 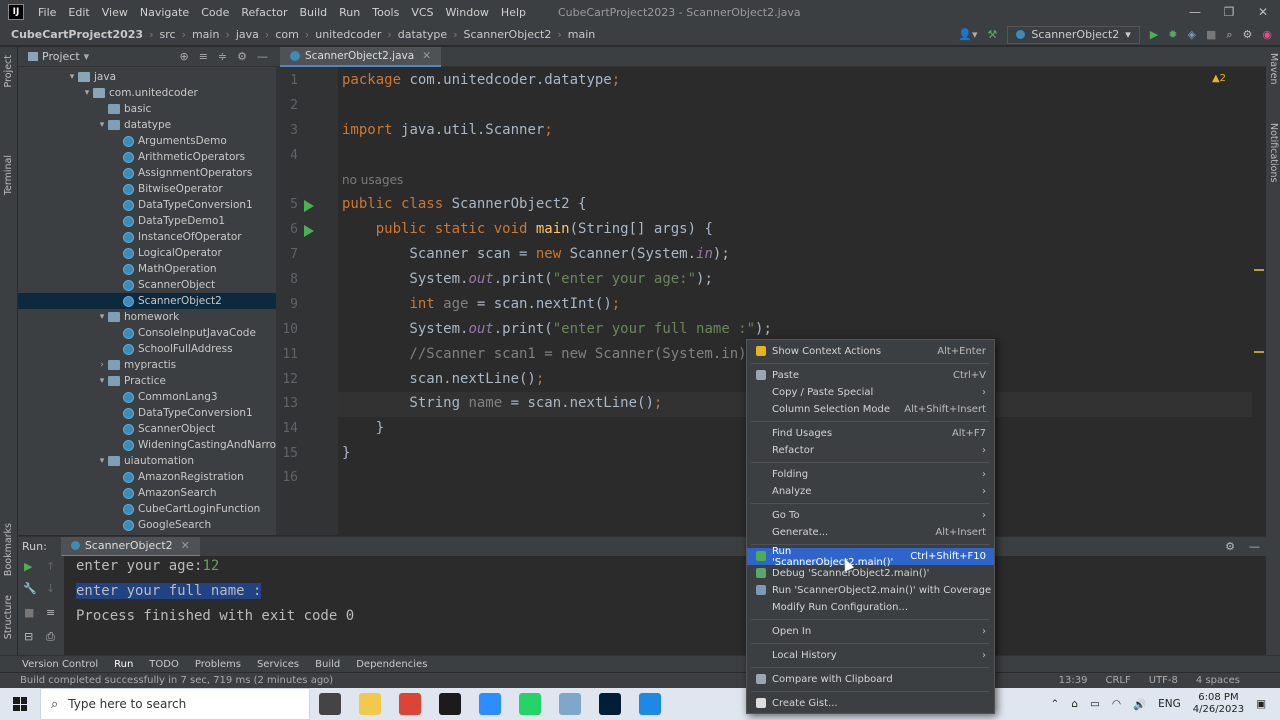 What do you see at coordinates (8, 71) in the screenshot?
I see `project-tool-button: Project` at bounding box center [8, 71].